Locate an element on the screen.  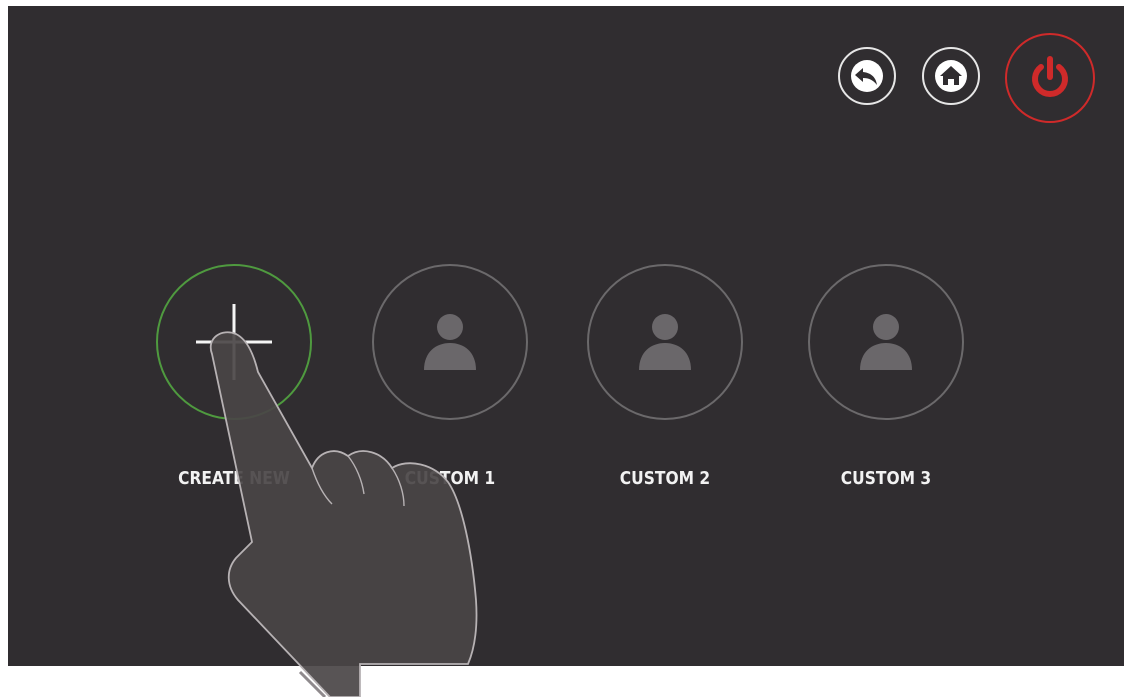
create-new-label: CREATE NEW is located at coordinates (234, 478).